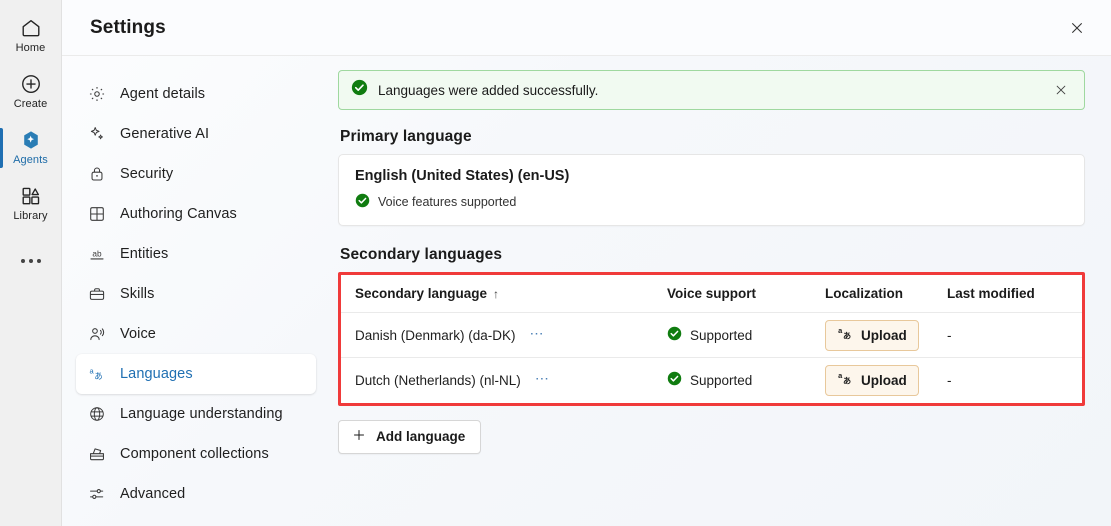 This screenshot has height=526, width=1111. I want to click on primary-language-status: Voice features supported, so click(711, 202).